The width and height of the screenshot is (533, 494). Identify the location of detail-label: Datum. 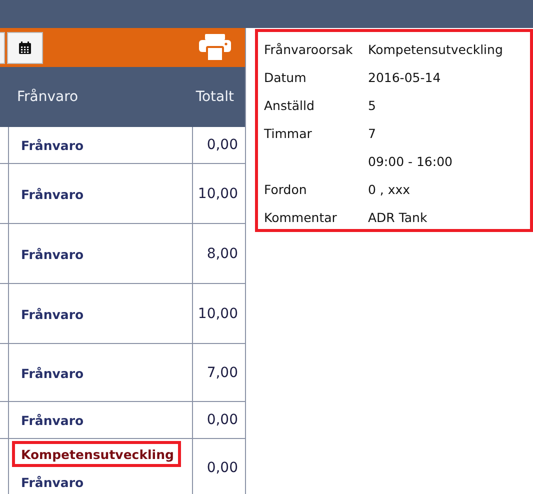
(286, 77).